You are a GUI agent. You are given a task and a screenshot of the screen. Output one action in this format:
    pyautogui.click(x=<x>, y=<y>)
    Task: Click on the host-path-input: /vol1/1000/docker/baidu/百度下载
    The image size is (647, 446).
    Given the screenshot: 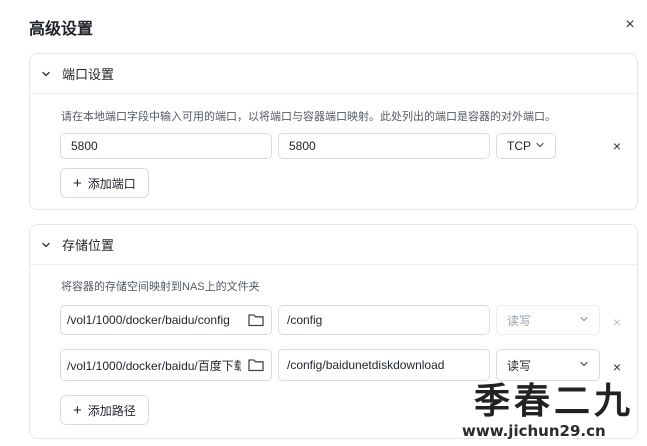 What is the action you would take?
    pyautogui.click(x=166, y=365)
    